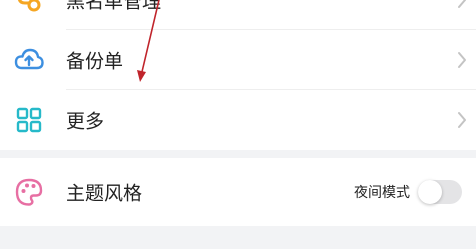 The image size is (476, 249). I want to click on night-mode-toggle, so click(440, 192).